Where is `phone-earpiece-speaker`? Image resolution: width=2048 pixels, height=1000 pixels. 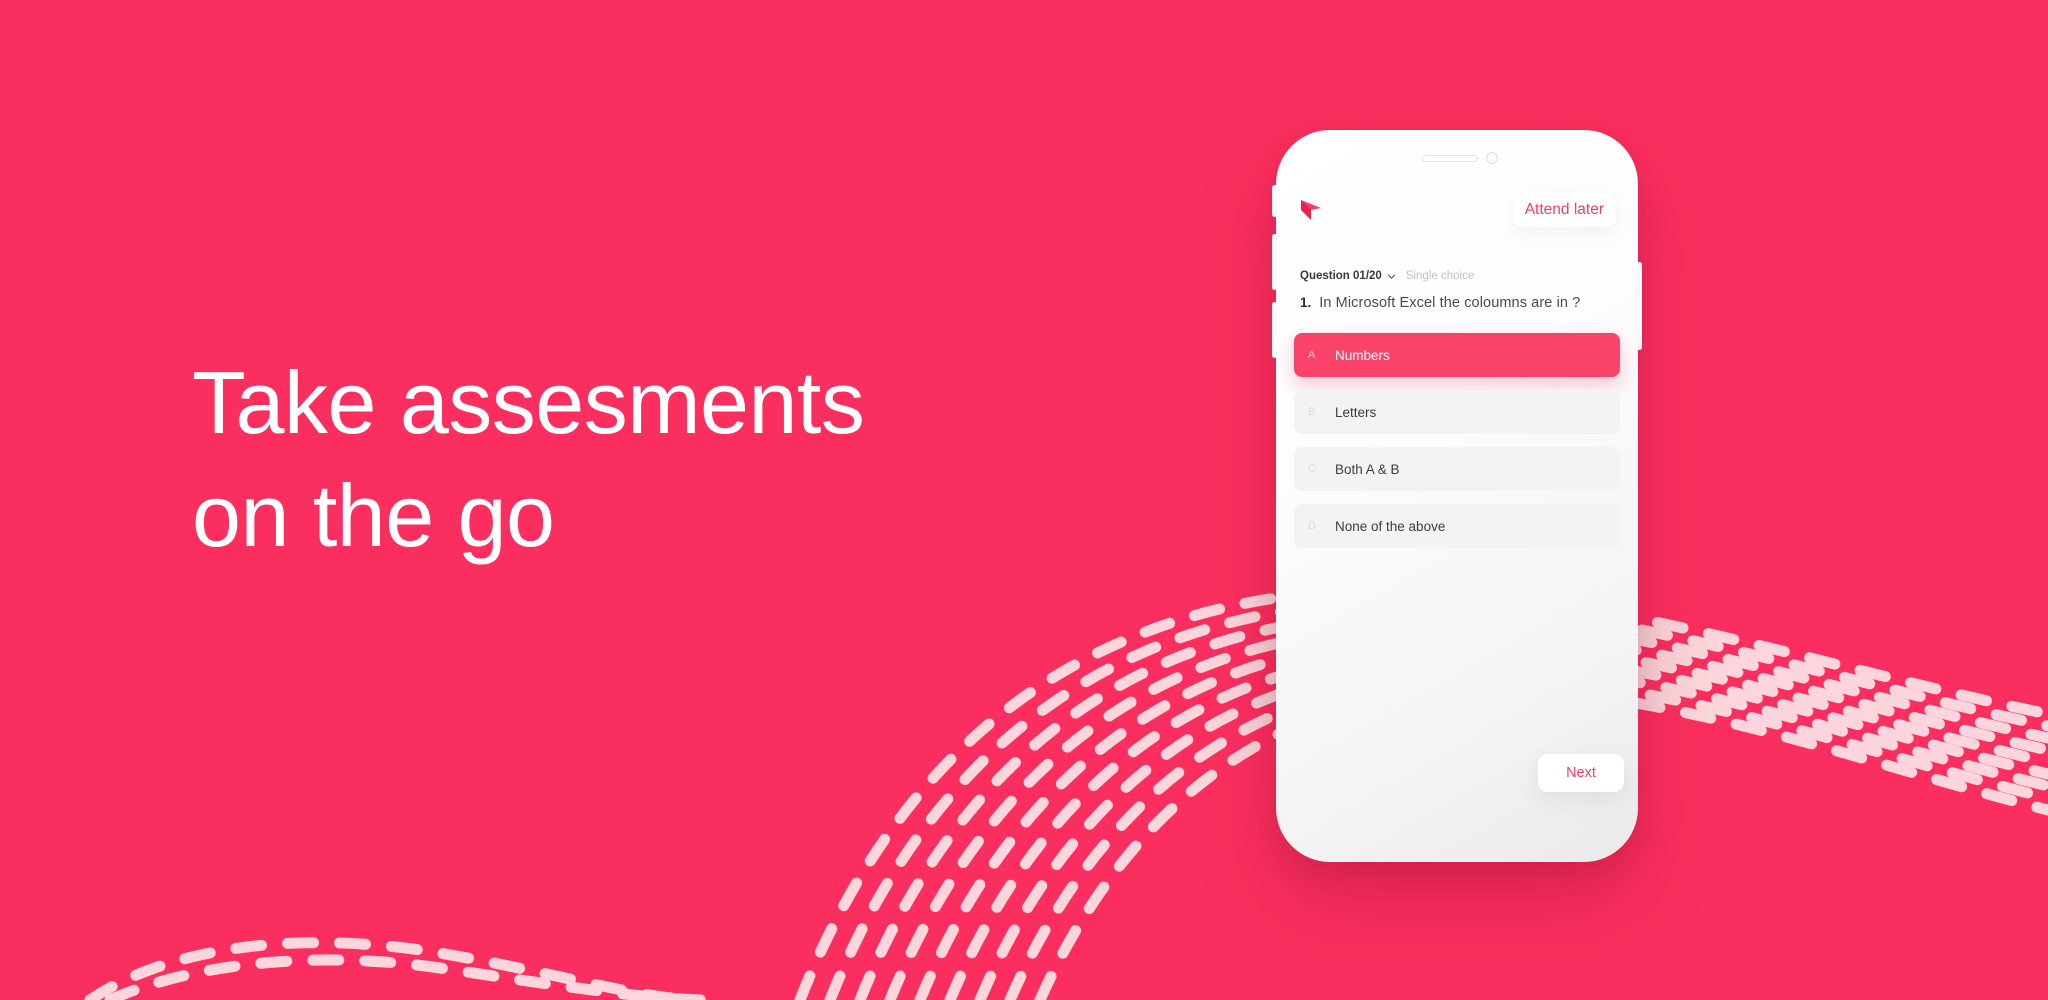
phone-earpiece-speaker is located at coordinates (1449, 158).